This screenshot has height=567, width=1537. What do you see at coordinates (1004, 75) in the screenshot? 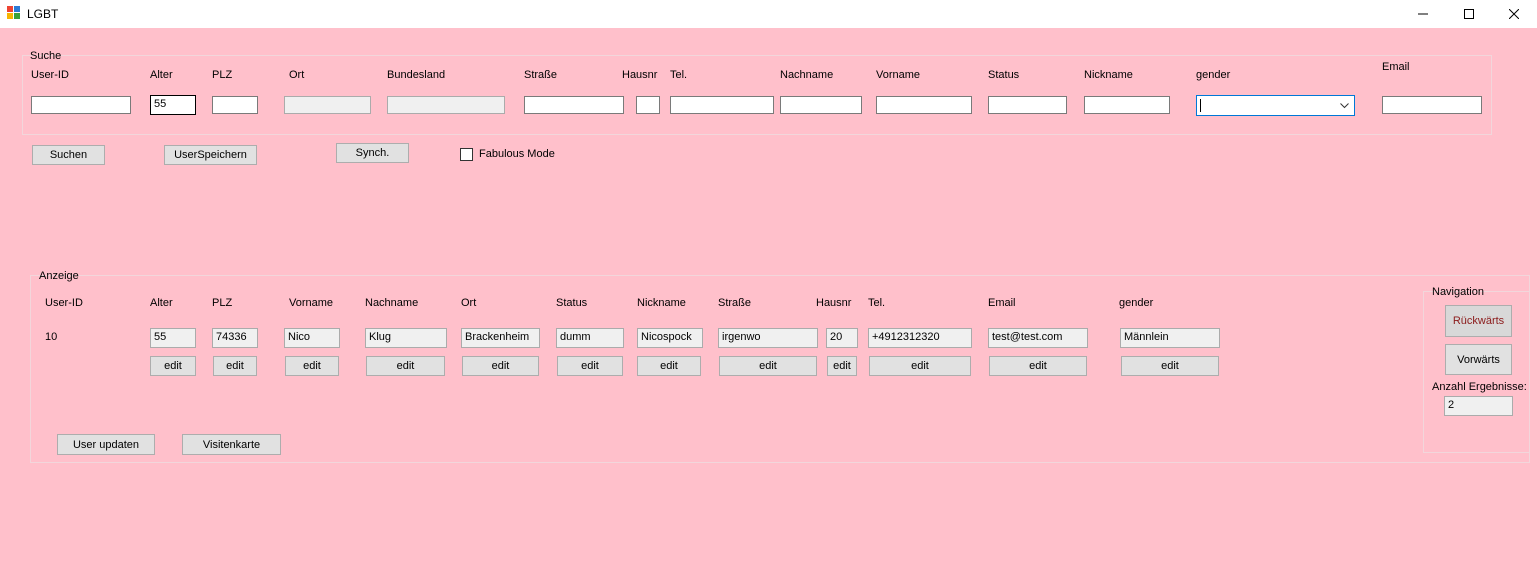
I see `search-status-label: Status` at bounding box center [1004, 75].